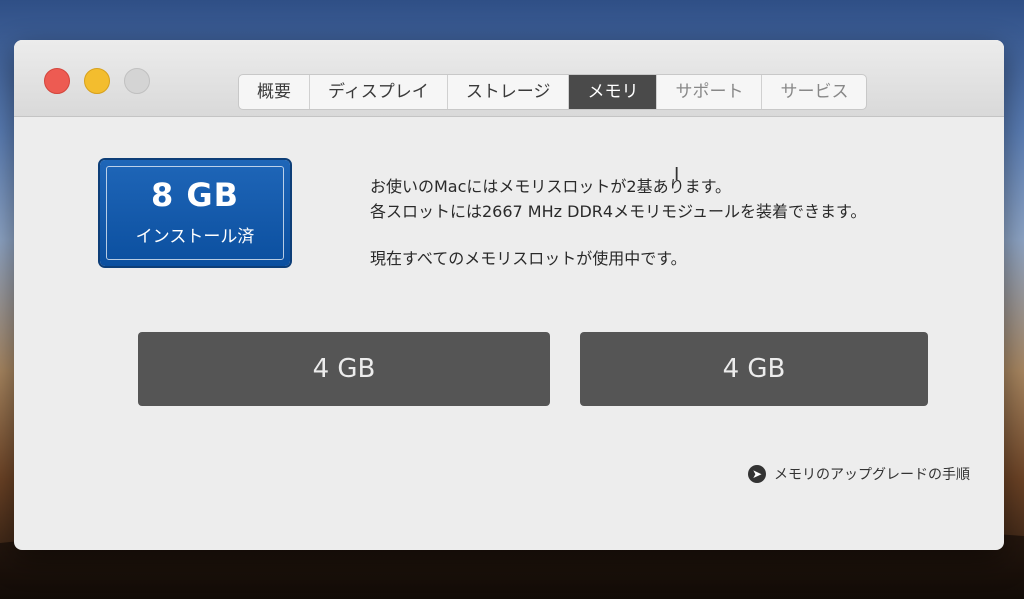 This screenshot has width=1024, height=599. I want to click on close-button, so click(57, 81).